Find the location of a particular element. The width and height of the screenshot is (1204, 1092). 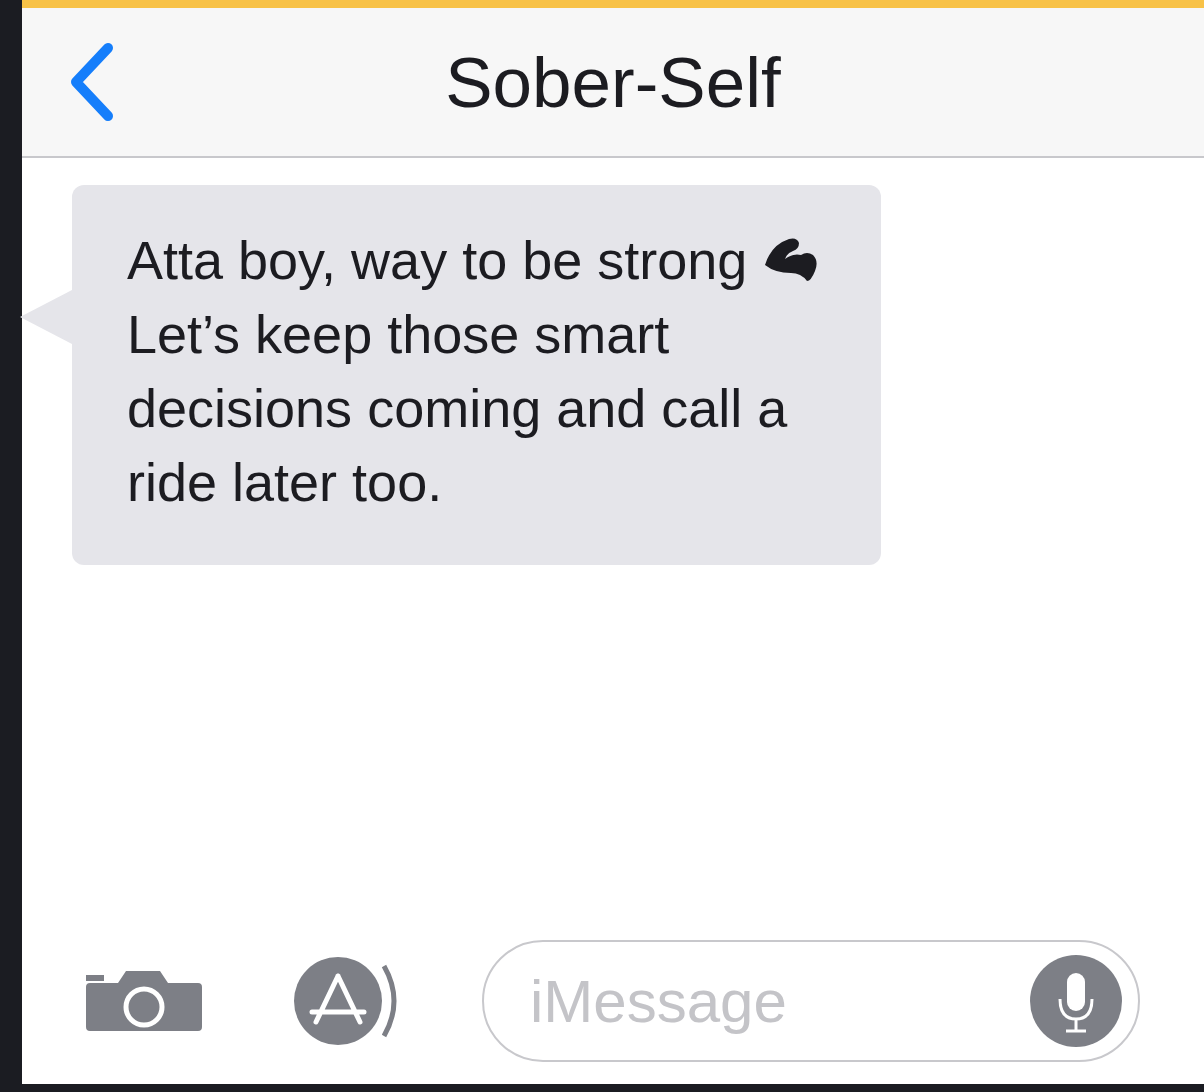

camera-icon is located at coordinates (144, 1001).